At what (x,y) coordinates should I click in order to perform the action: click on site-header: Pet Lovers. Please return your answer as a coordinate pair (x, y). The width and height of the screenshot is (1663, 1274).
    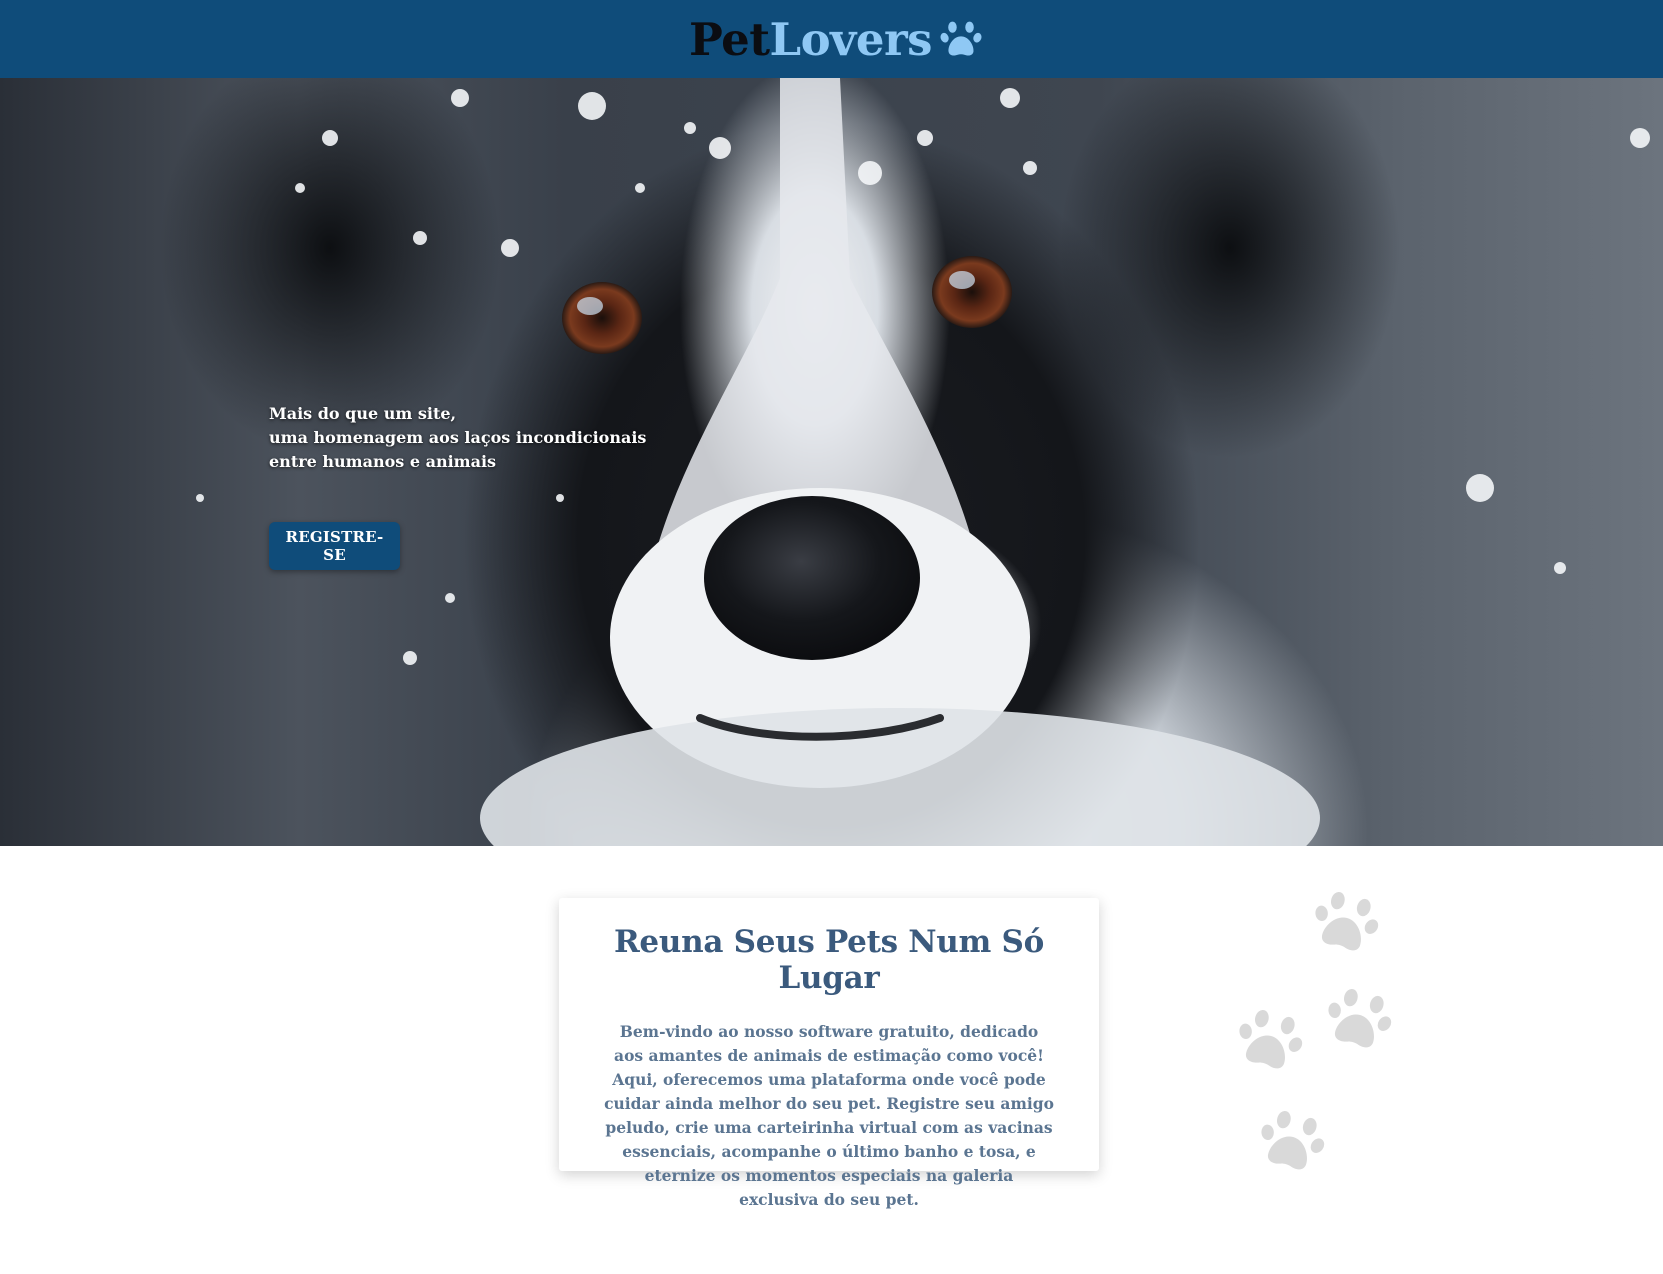
    Looking at the image, I should click on (831, 39).